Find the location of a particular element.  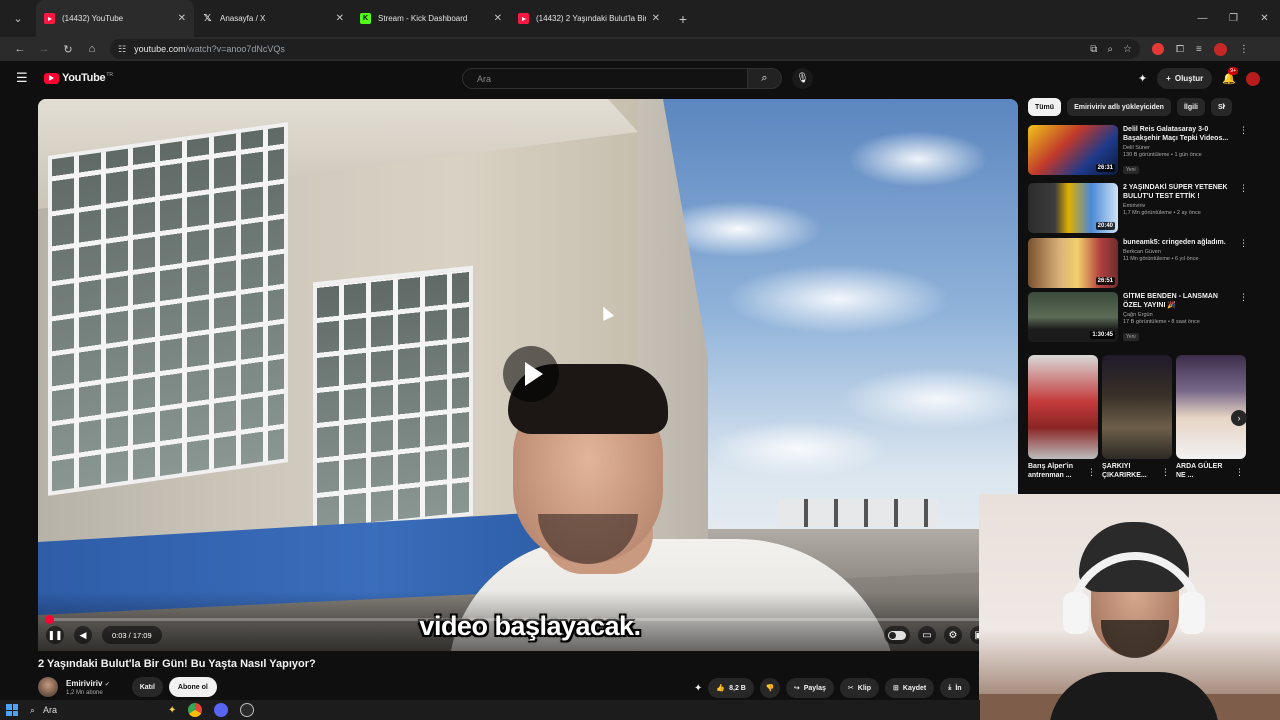

header-actions: ✦ + Oluştur 🔔 9+ is located at coordinates (1199, 78).